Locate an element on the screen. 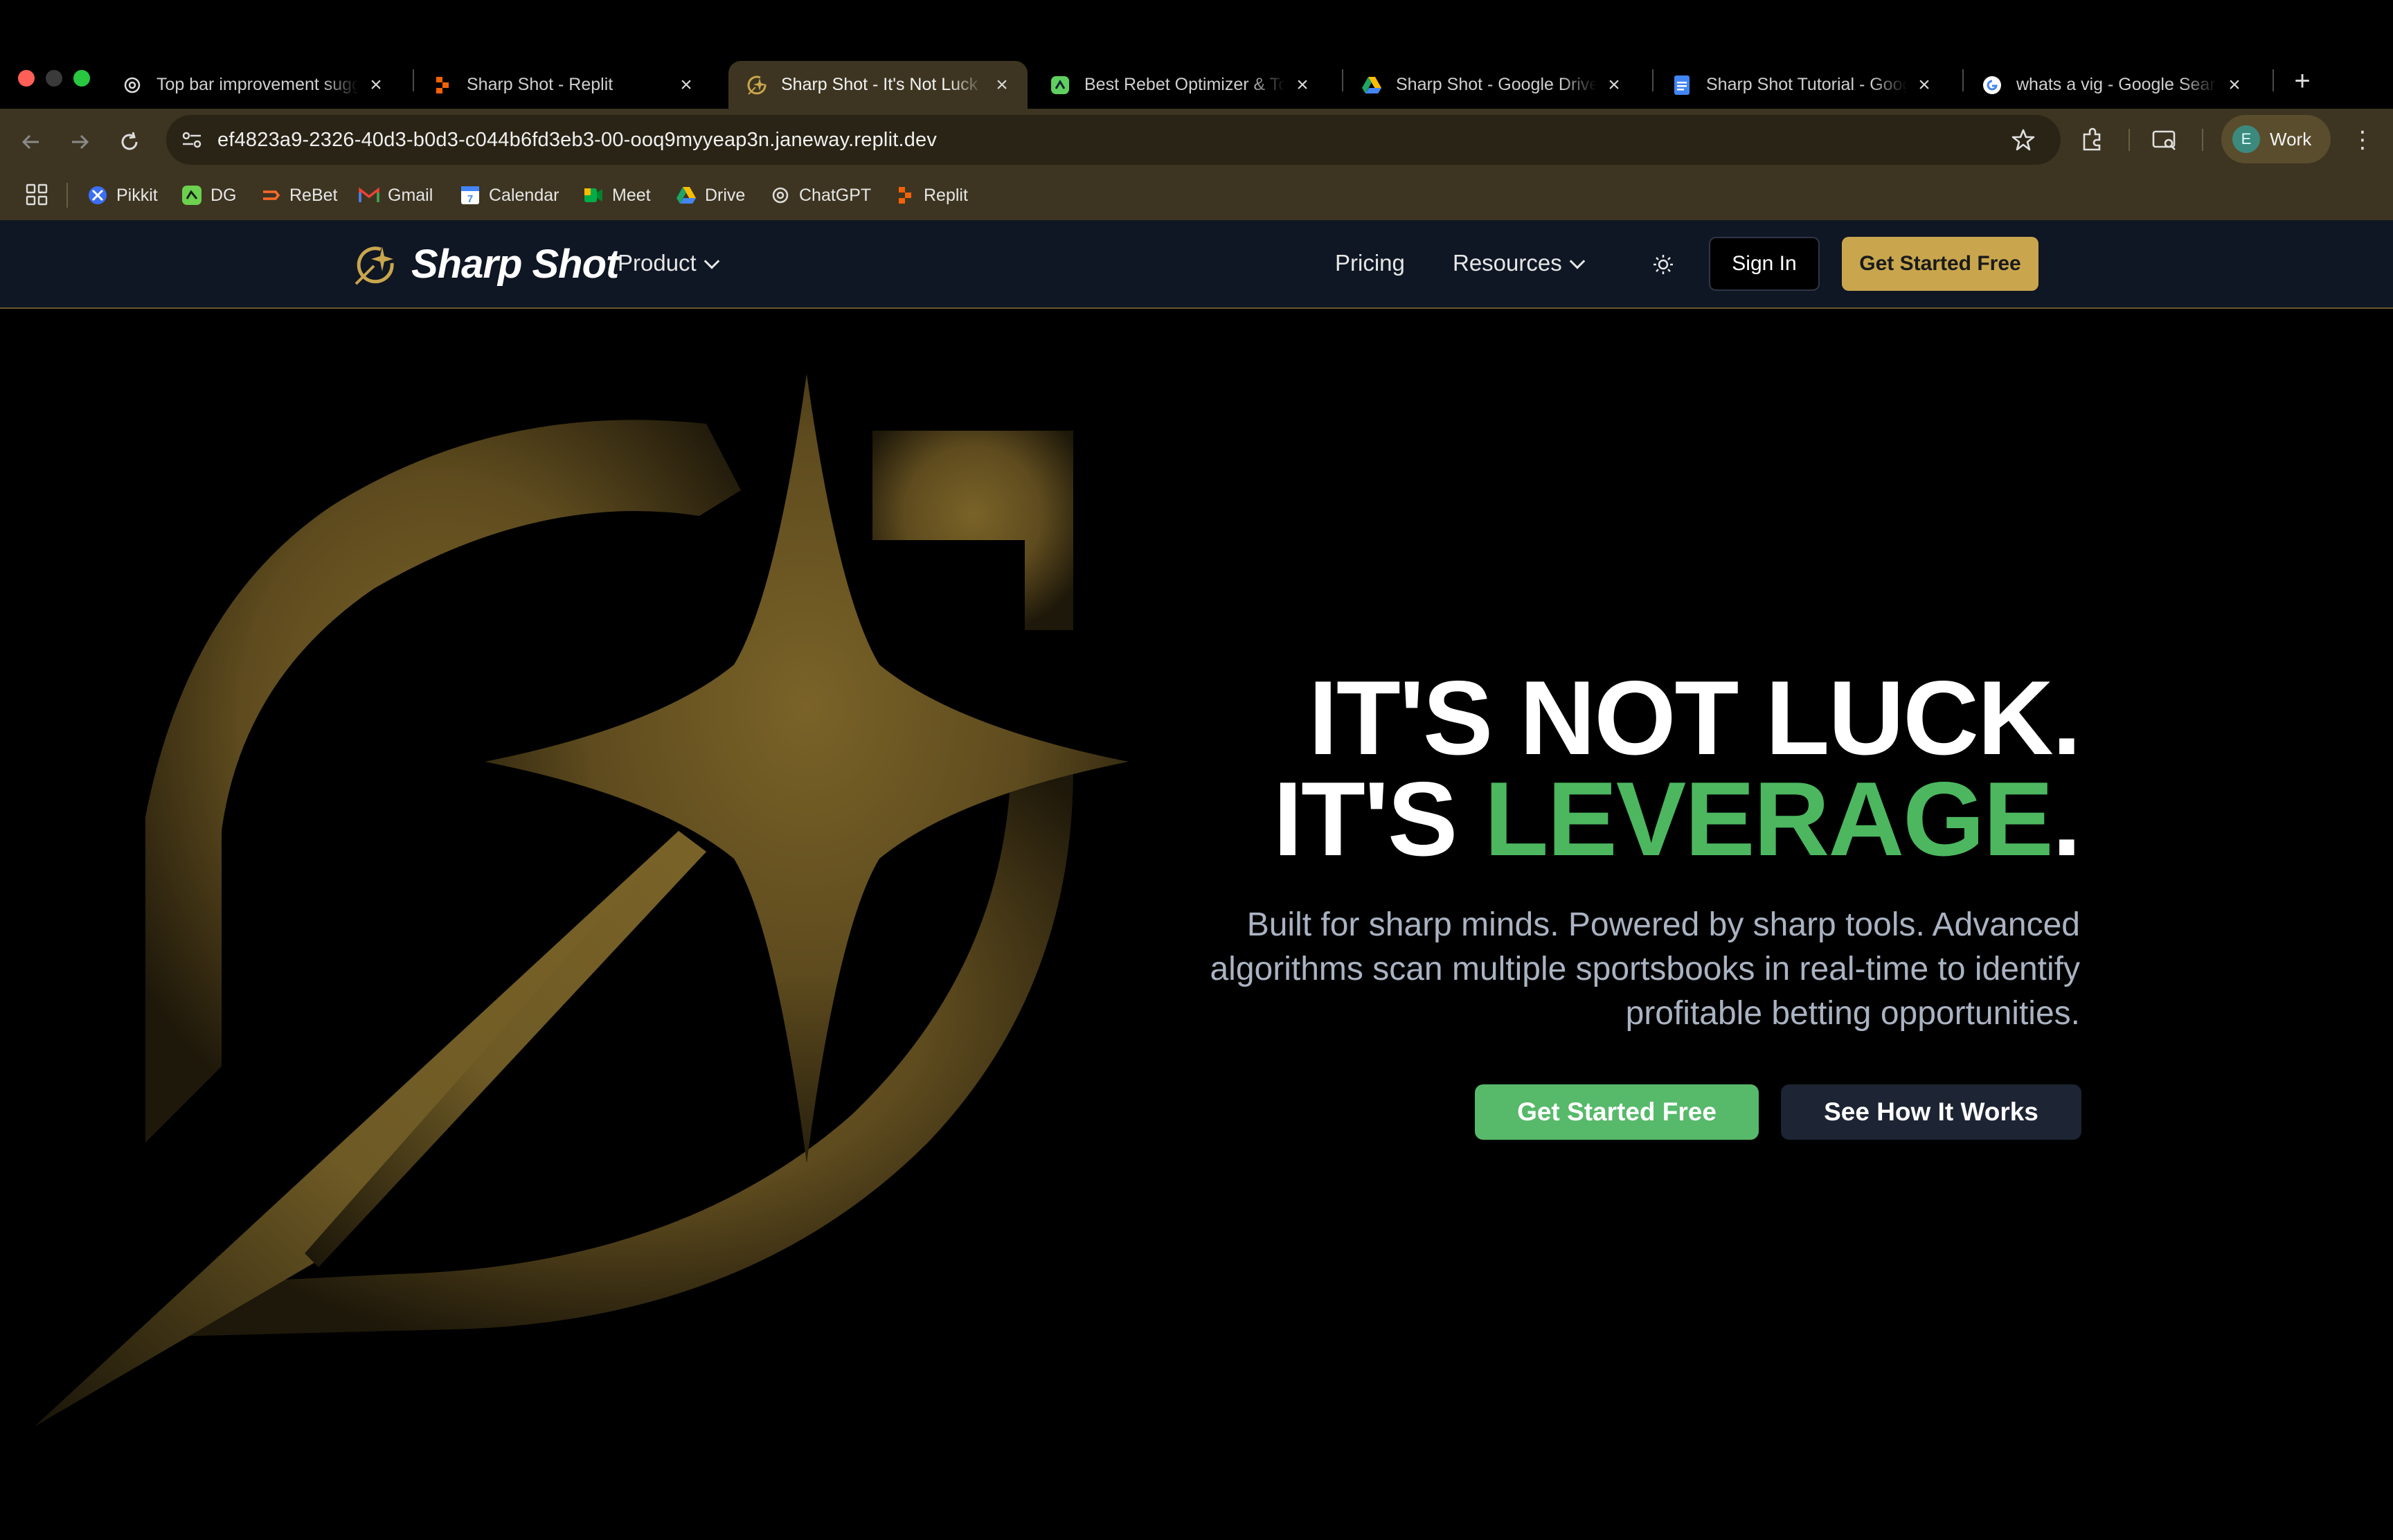 The width and height of the screenshot is (2393, 1540). rebet-icon is located at coordinates (271, 196).